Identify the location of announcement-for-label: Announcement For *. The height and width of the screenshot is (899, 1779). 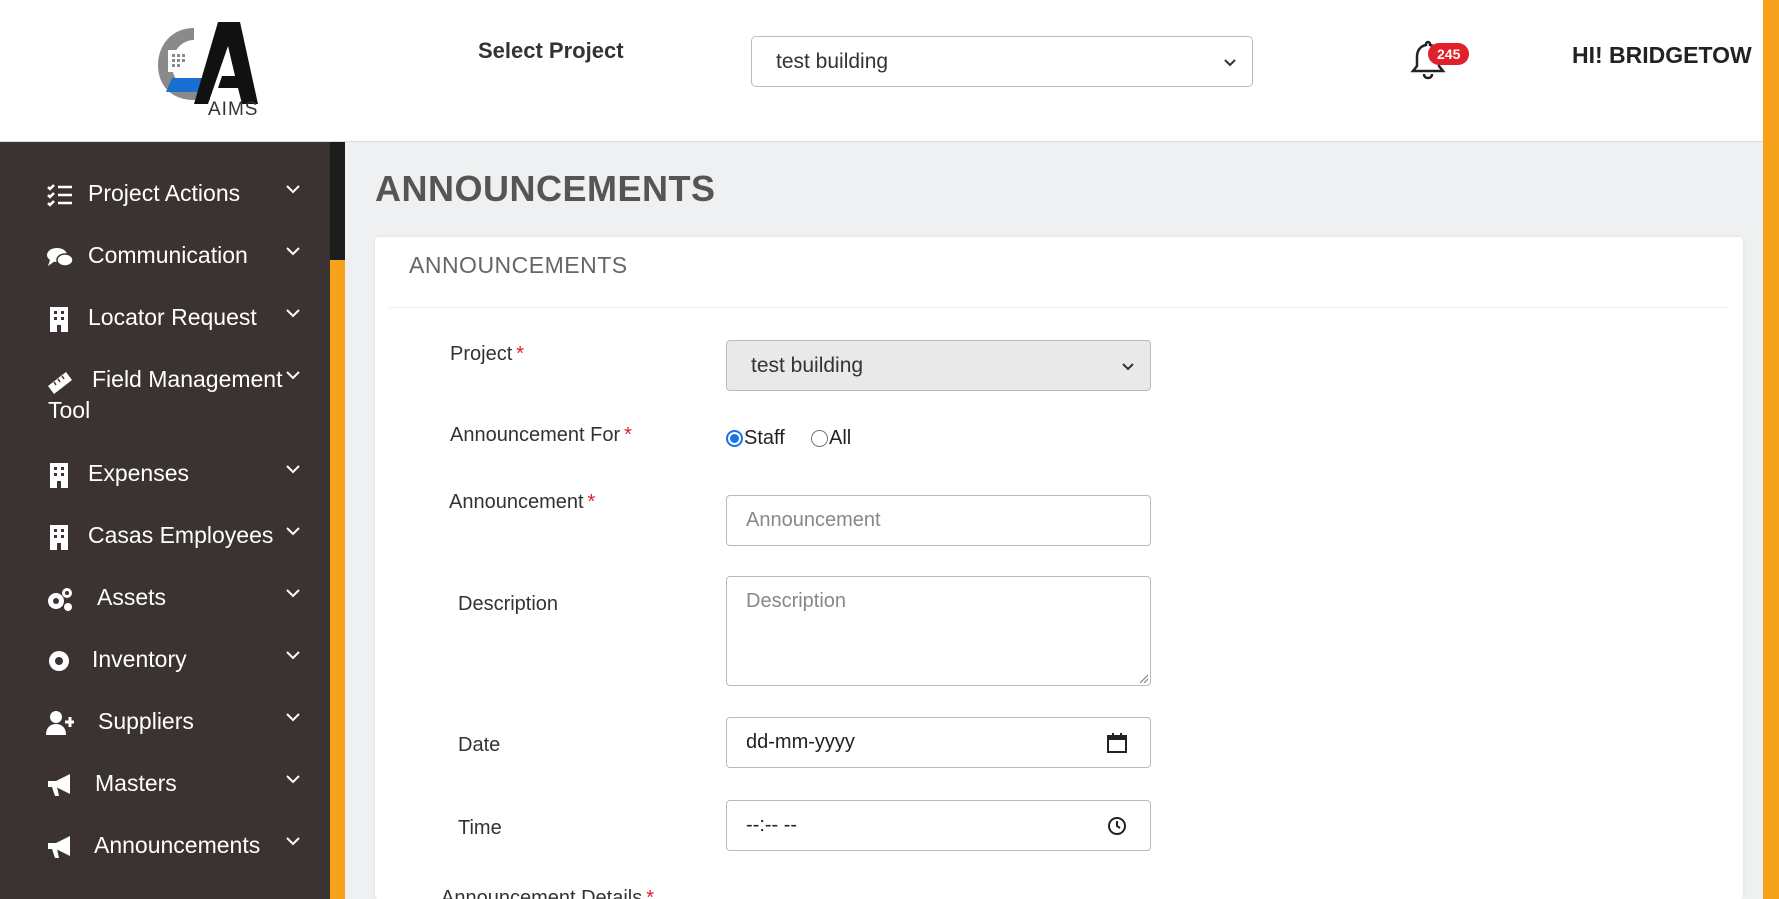
(541, 435).